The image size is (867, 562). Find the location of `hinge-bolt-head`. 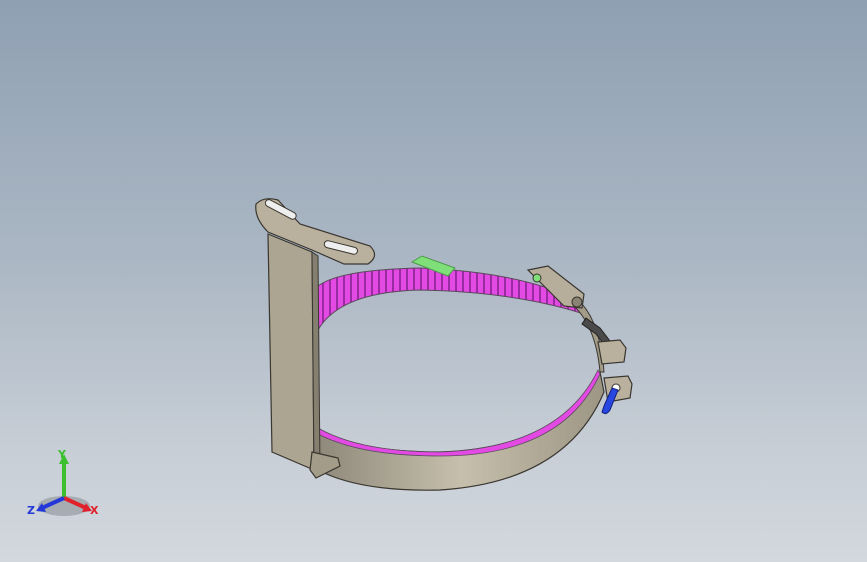

hinge-bolt-head is located at coordinates (577, 302).